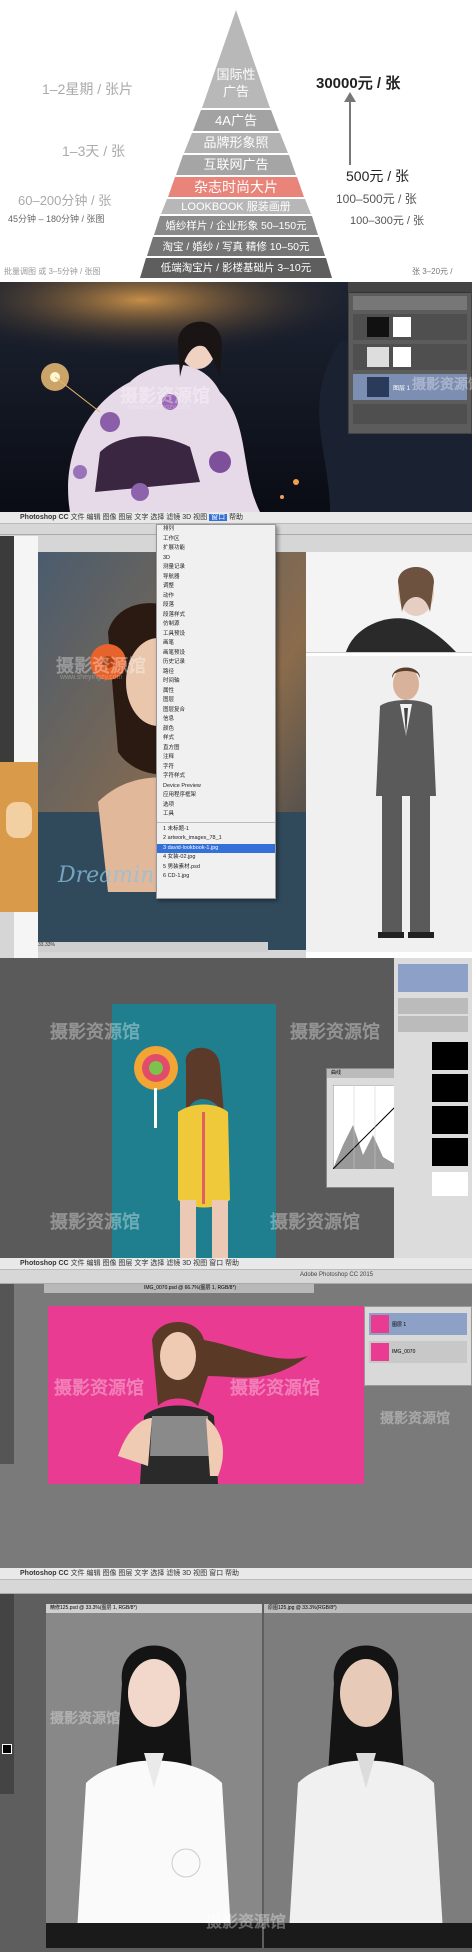 The height and width of the screenshot is (1952, 472). I want to click on menu-select-5: 选择, so click(157, 1573).